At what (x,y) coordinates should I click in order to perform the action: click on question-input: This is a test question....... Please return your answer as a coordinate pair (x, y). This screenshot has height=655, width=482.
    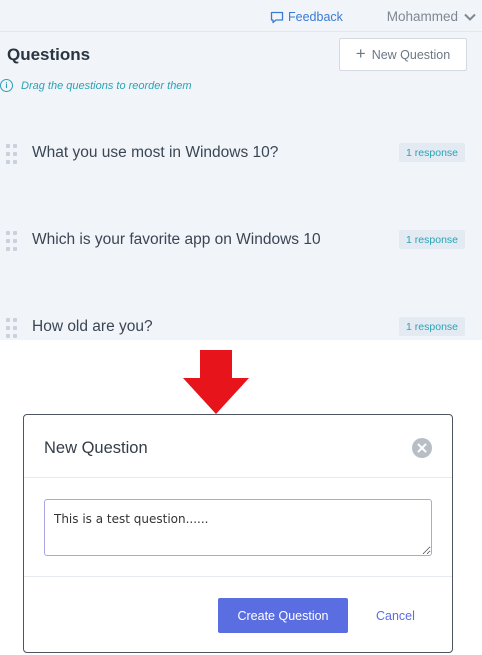
    Looking at the image, I should click on (238, 527).